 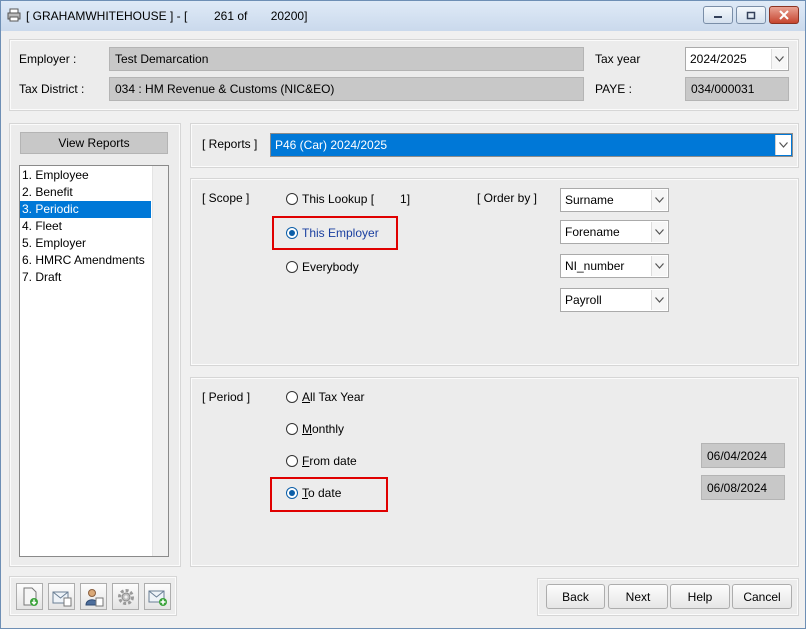 I want to click on tax-year-label: Tax year, so click(x=618, y=59).